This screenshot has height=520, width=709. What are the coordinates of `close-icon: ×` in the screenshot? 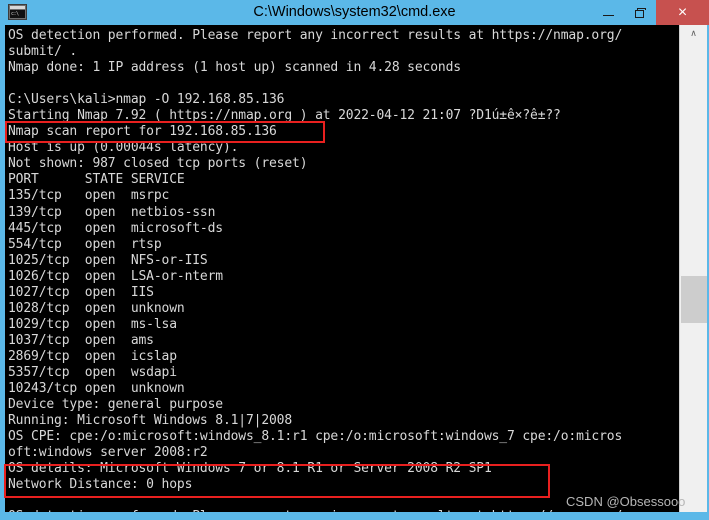 It's located at (682, 12).